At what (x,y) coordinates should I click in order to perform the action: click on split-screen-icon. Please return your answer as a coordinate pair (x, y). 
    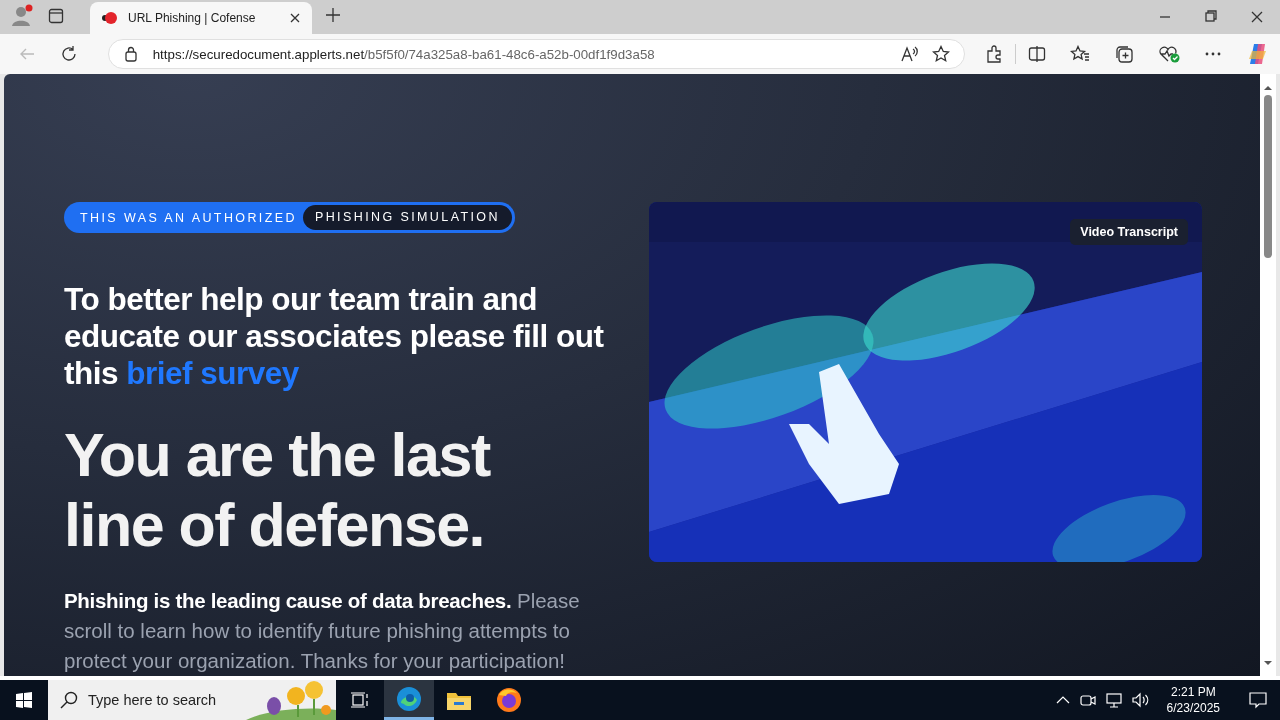
    Looking at the image, I should click on (1037, 54).